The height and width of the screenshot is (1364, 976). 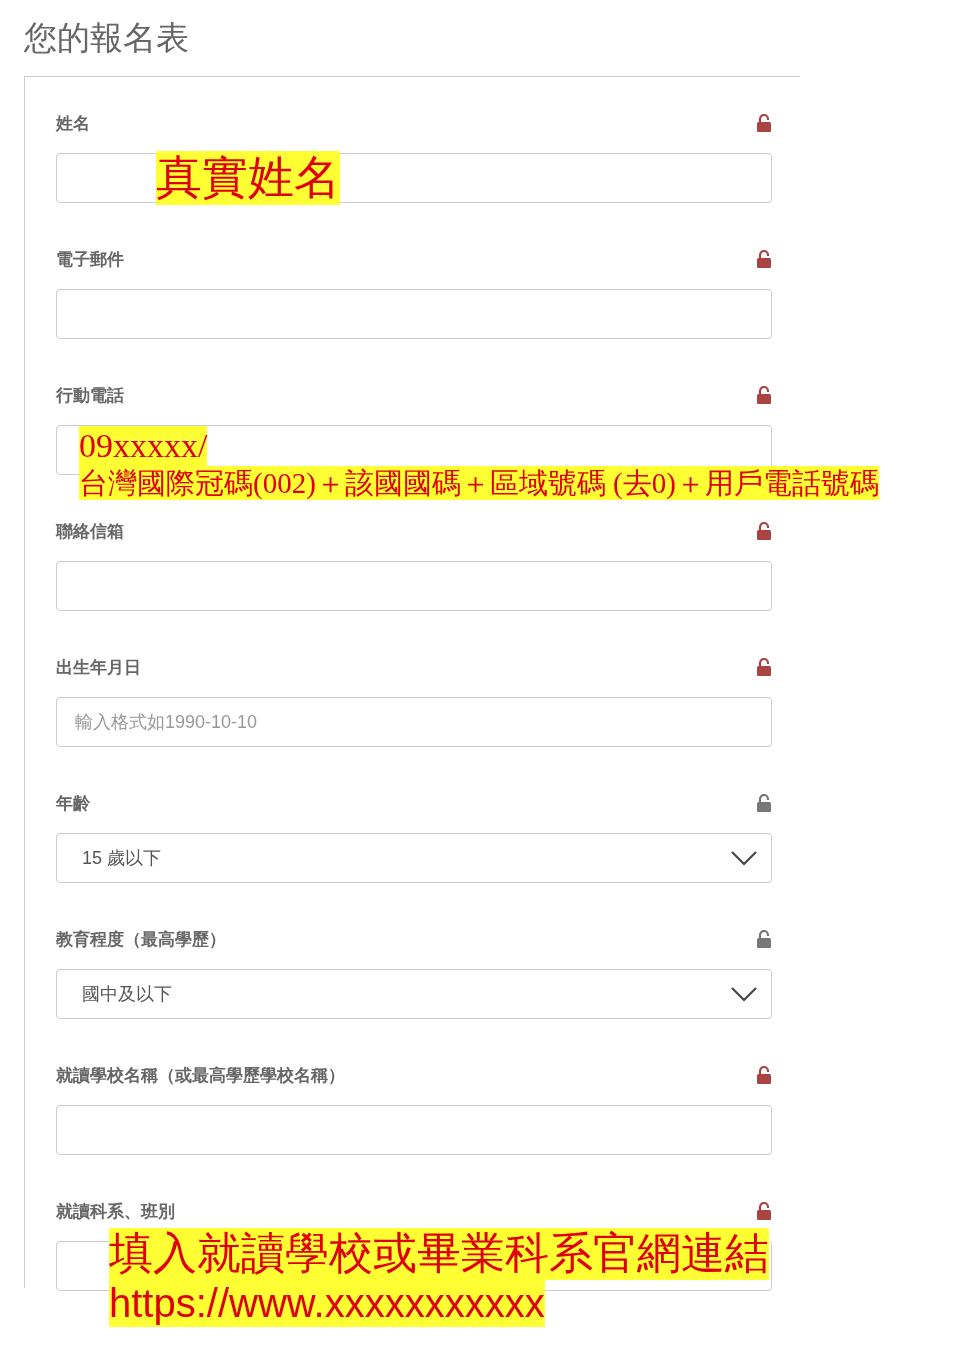 What do you see at coordinates (115, 1211) in the screenshot?
I see `field-label: 就讀科系、班別` at bounding box center [115, 1211].